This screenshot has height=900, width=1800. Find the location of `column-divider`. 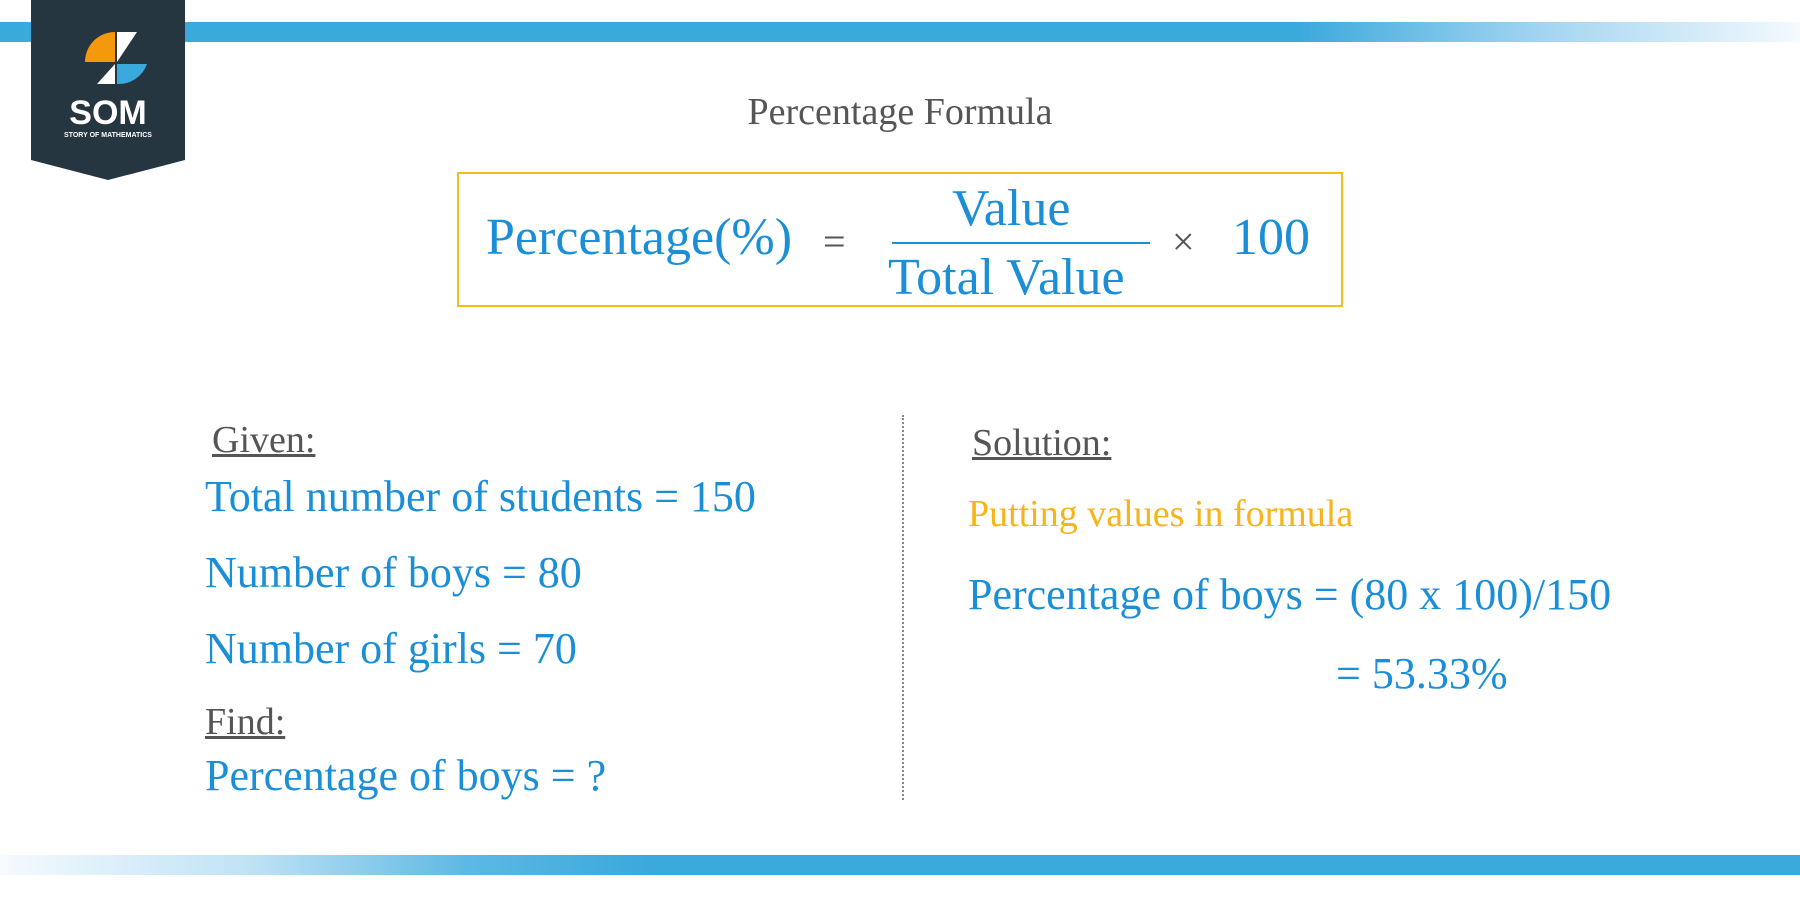

column-divider is located at coordinates (903, 607).